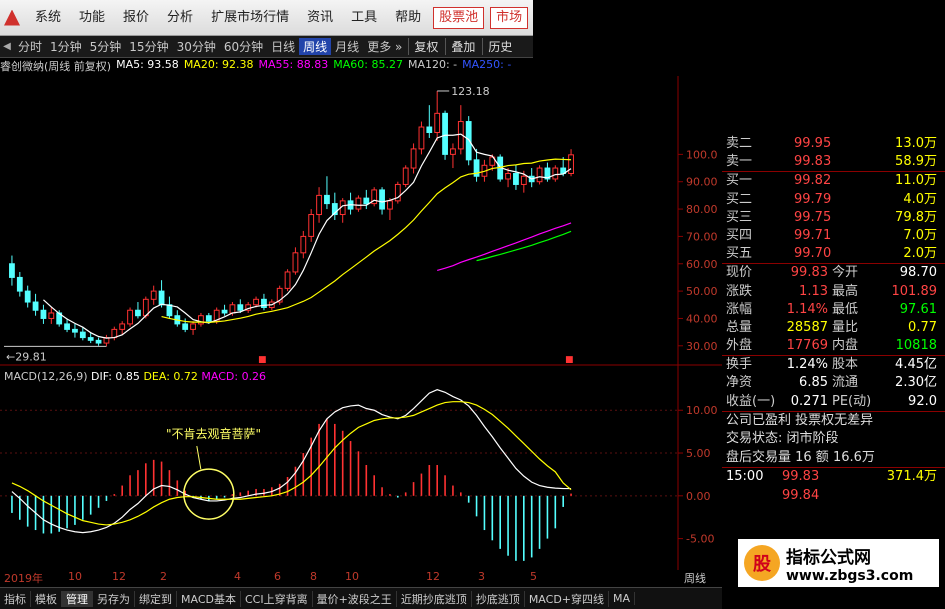 The height and width of the screenshot is (609, 945). I want to click on fundamental-row: 换手 1.24% 股本 4.45亿, so click(833, 365).